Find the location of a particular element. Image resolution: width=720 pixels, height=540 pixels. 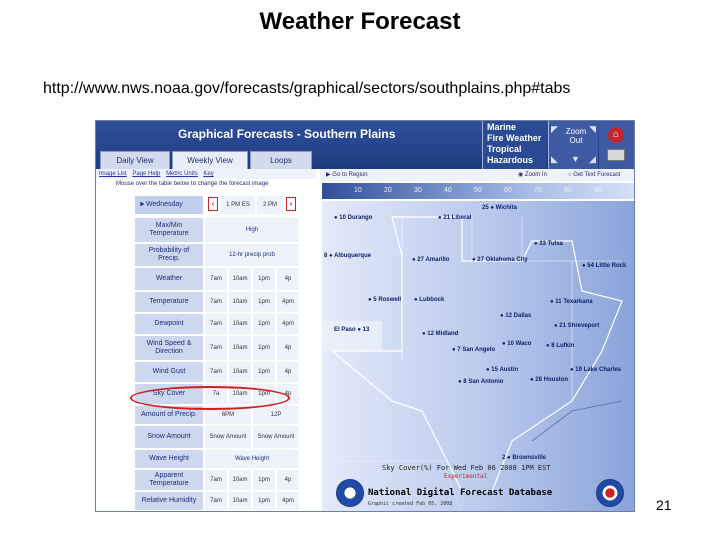

row-label: Relative Humidity is located at coordinates (169, 501).